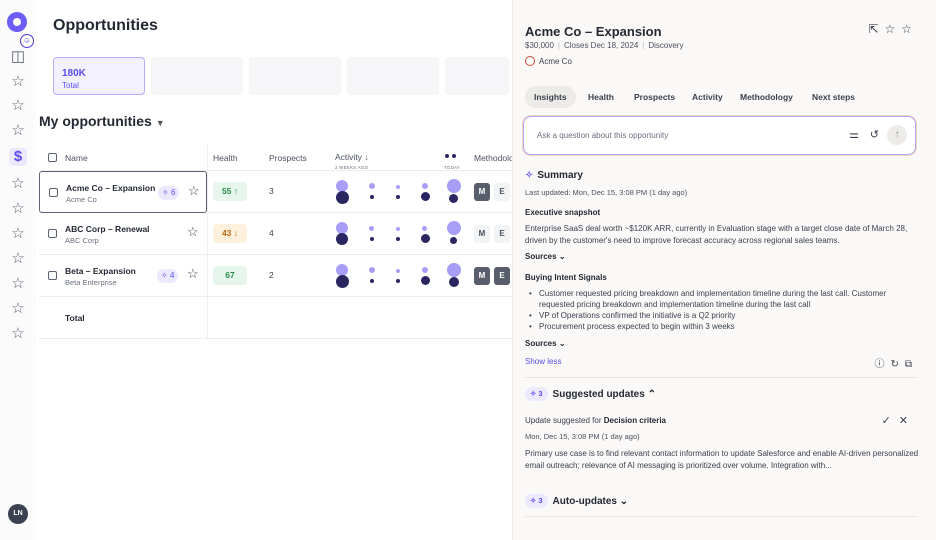 This screenshot has height=540, width=936. Describe the element at coordinates (225, 158) in the screenshot. I see `column-header-health: Health` at that location.